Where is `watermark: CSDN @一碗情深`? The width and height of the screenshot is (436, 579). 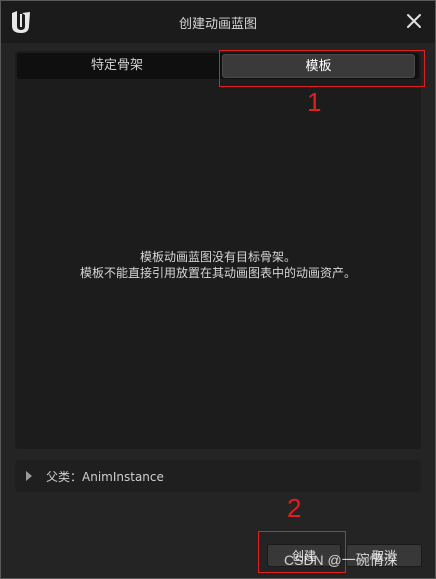
watermark: CSDN @一碗情深 is located at coordinates (341, 560).